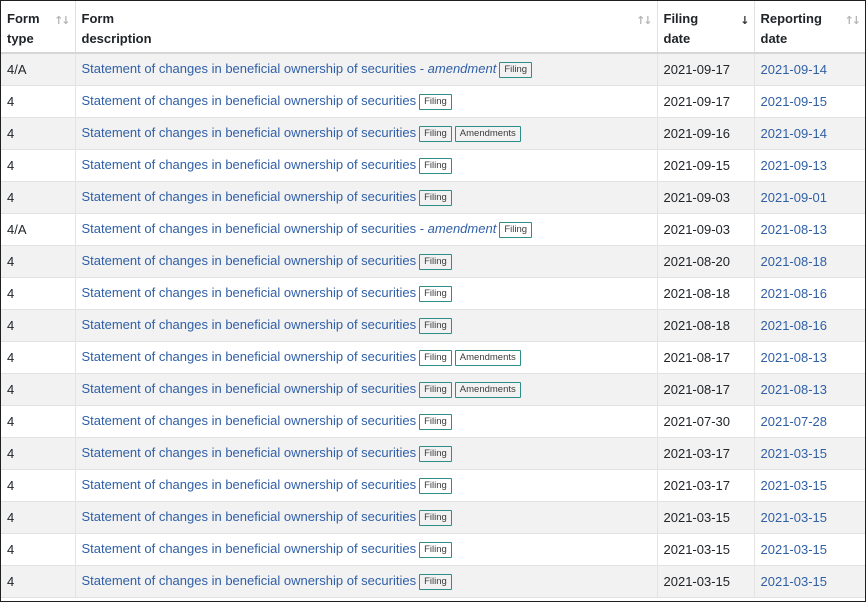 Image resolution: width=866 pixels, height=602 pixels. I want to click on column-header-filing-date: Filing date ↓, so click(706, 27).